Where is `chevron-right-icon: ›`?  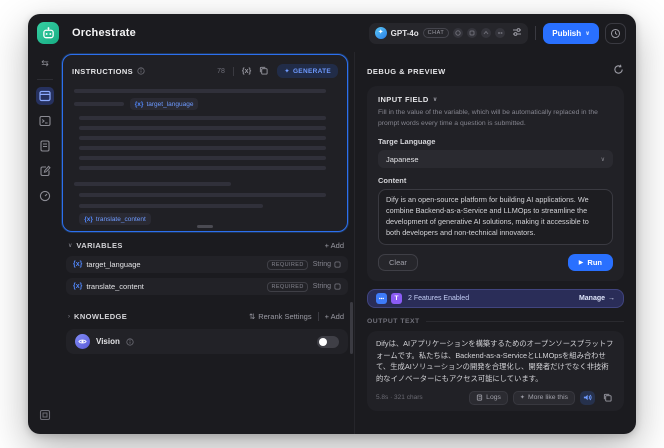 chevron-right-icon: › is located at coordinates (69, 317).